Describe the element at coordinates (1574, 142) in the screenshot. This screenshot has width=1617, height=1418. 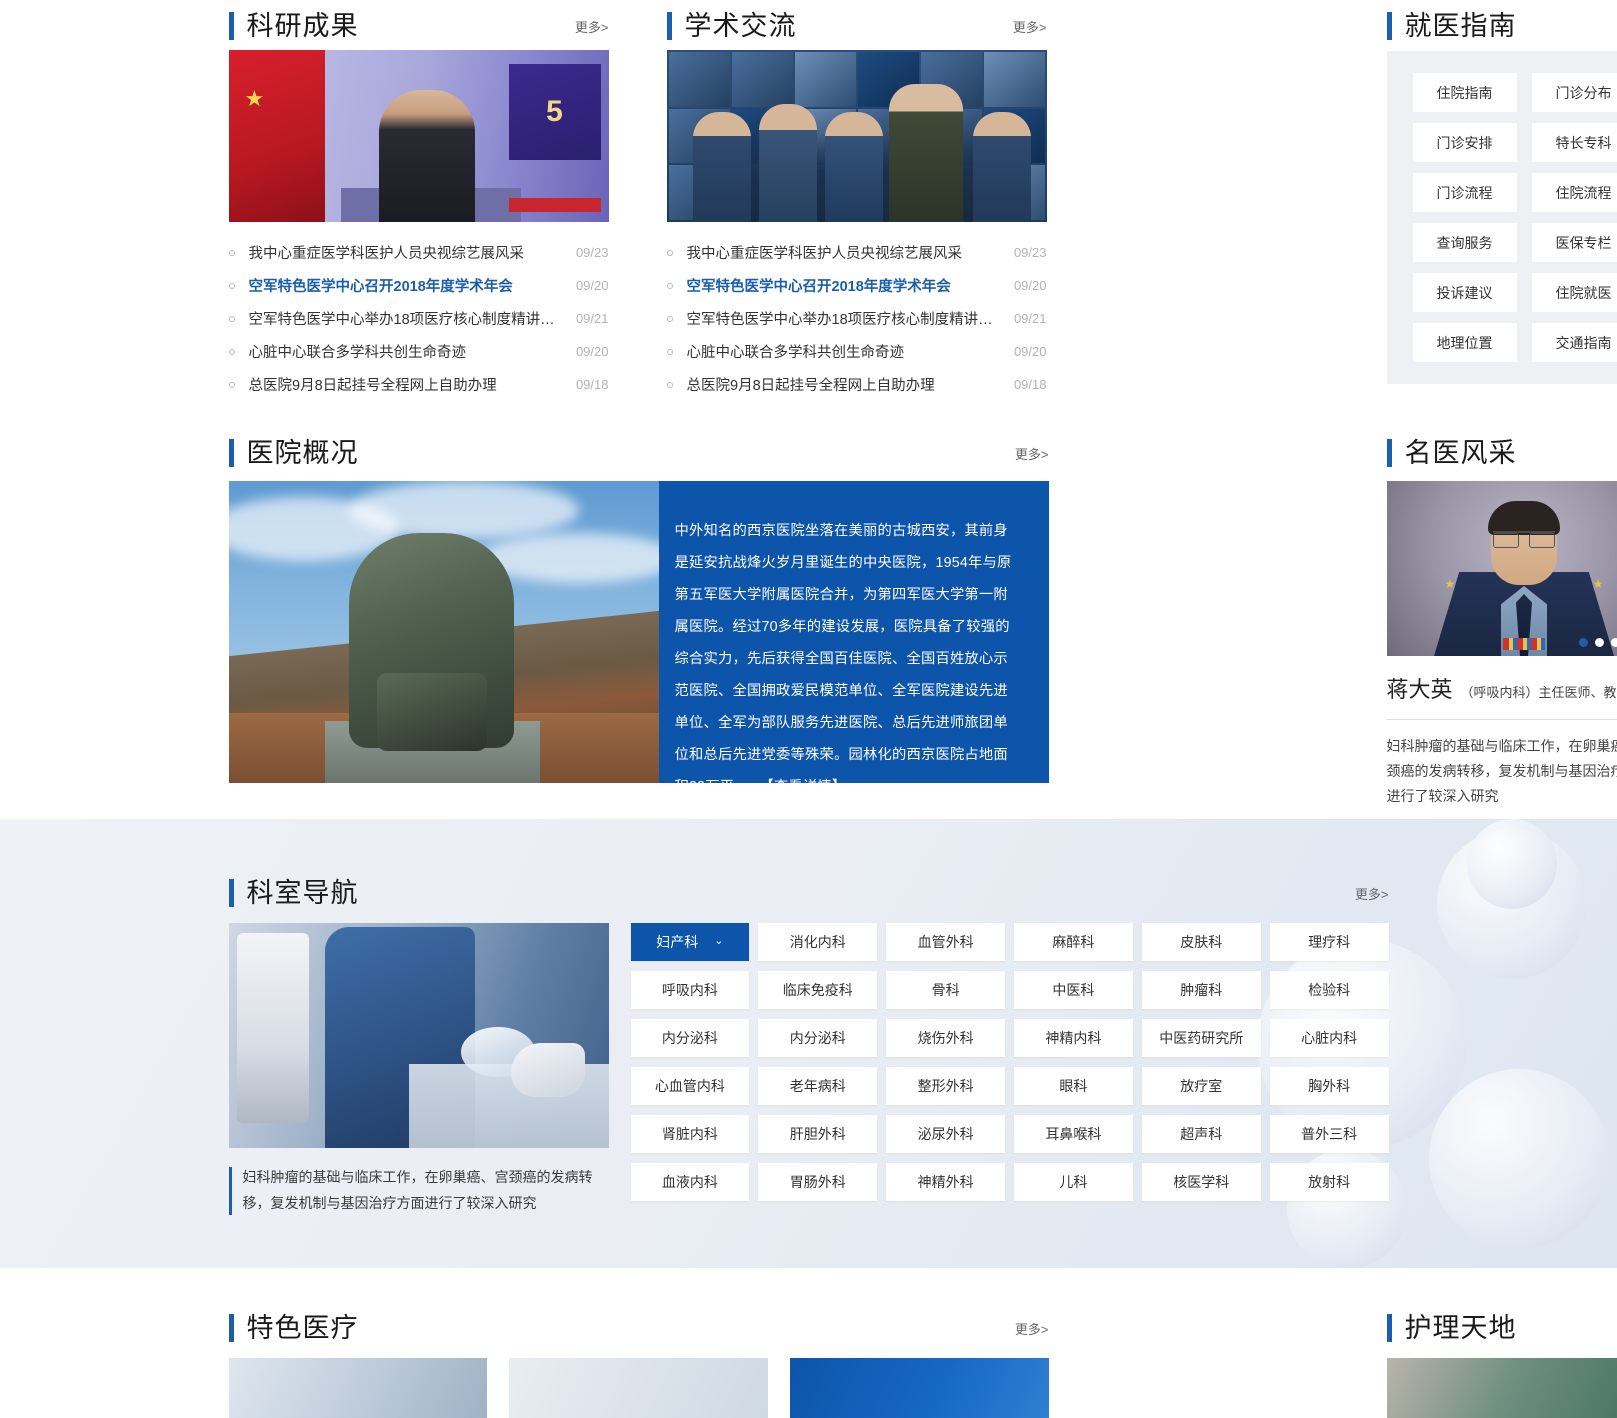
I see `guide-button: 特长专科` at that location.